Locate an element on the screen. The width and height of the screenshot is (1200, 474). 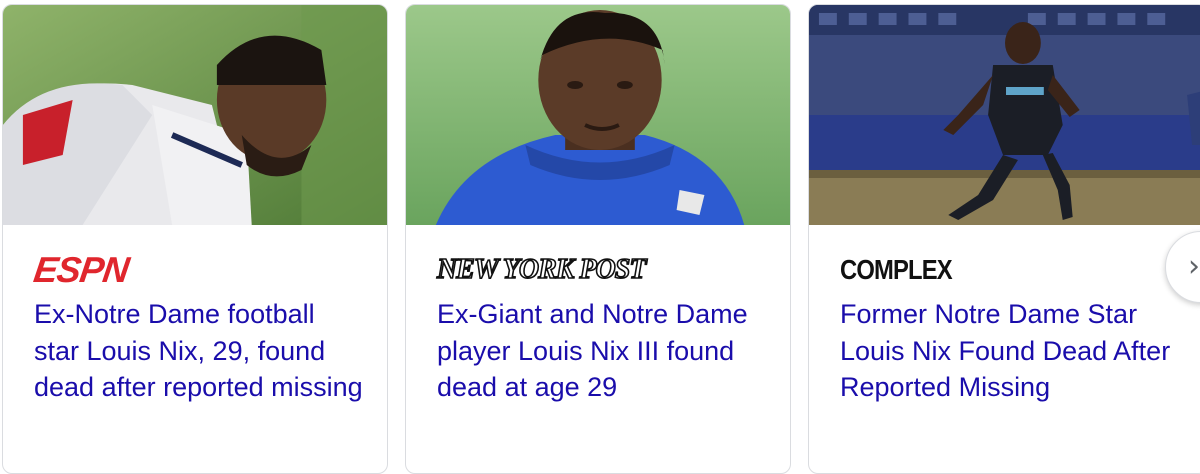
source-name: NEW YORK POST is located at coordinates (541, 269).